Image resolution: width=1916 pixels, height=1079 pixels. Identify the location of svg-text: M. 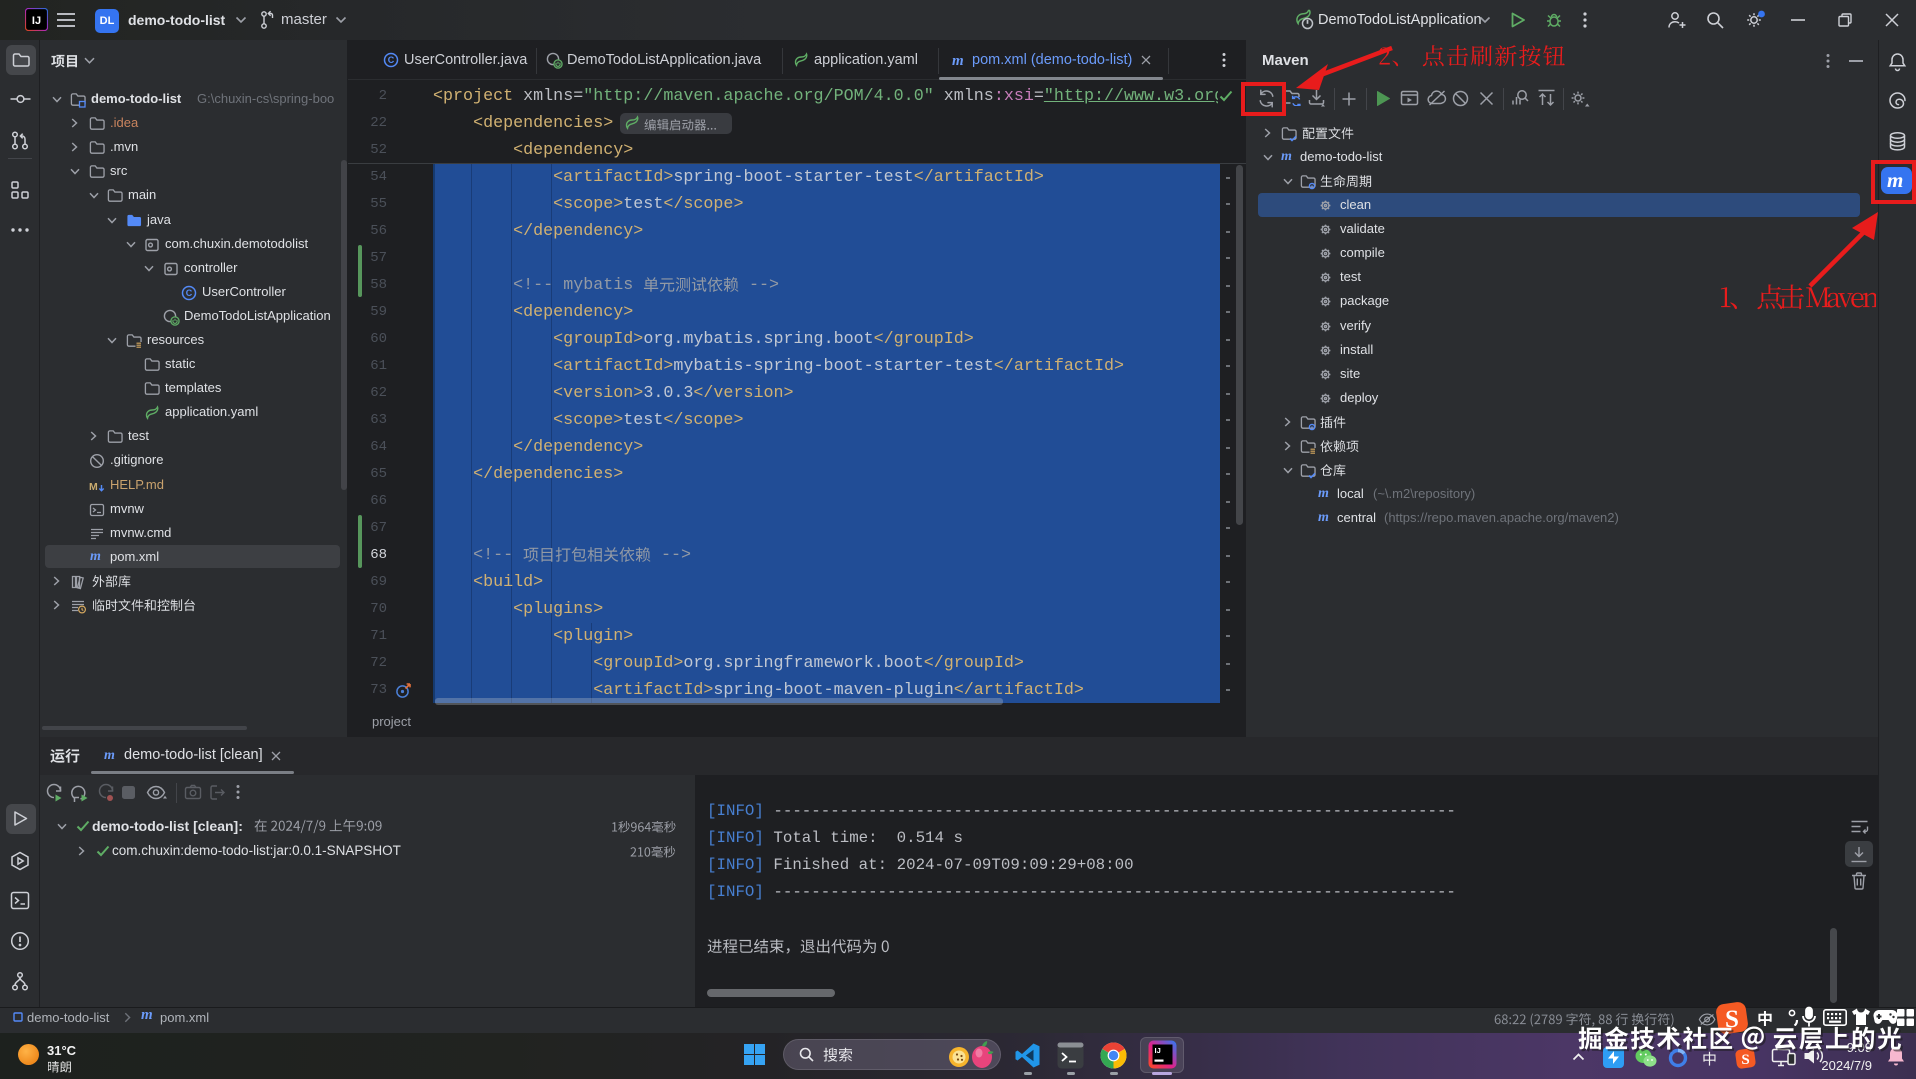
(93, 487).